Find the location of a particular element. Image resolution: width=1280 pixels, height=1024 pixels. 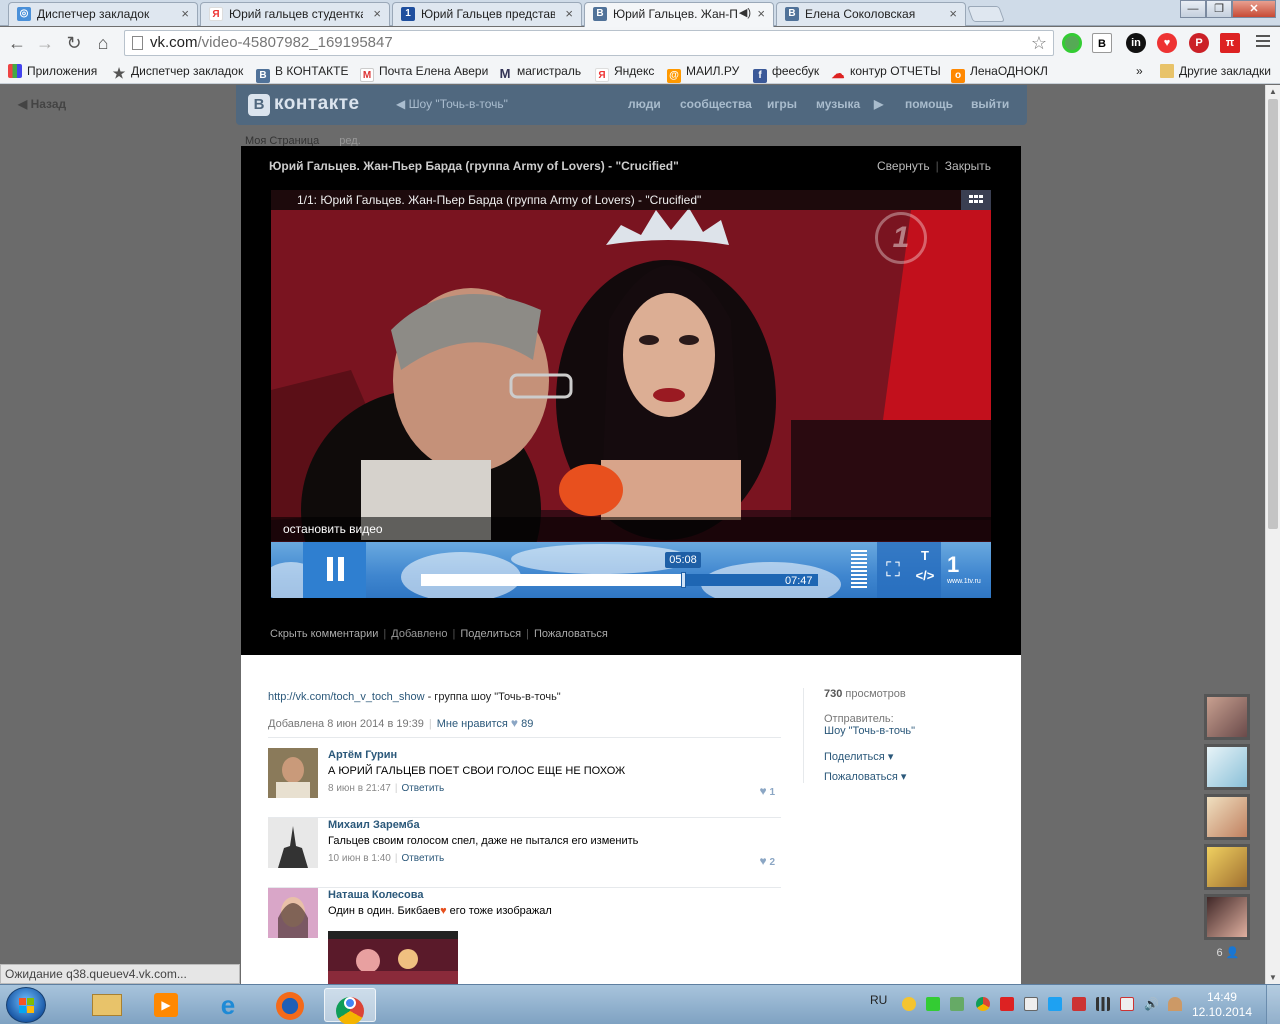

nav-logout: выйти is located at coordinates (990, 104).